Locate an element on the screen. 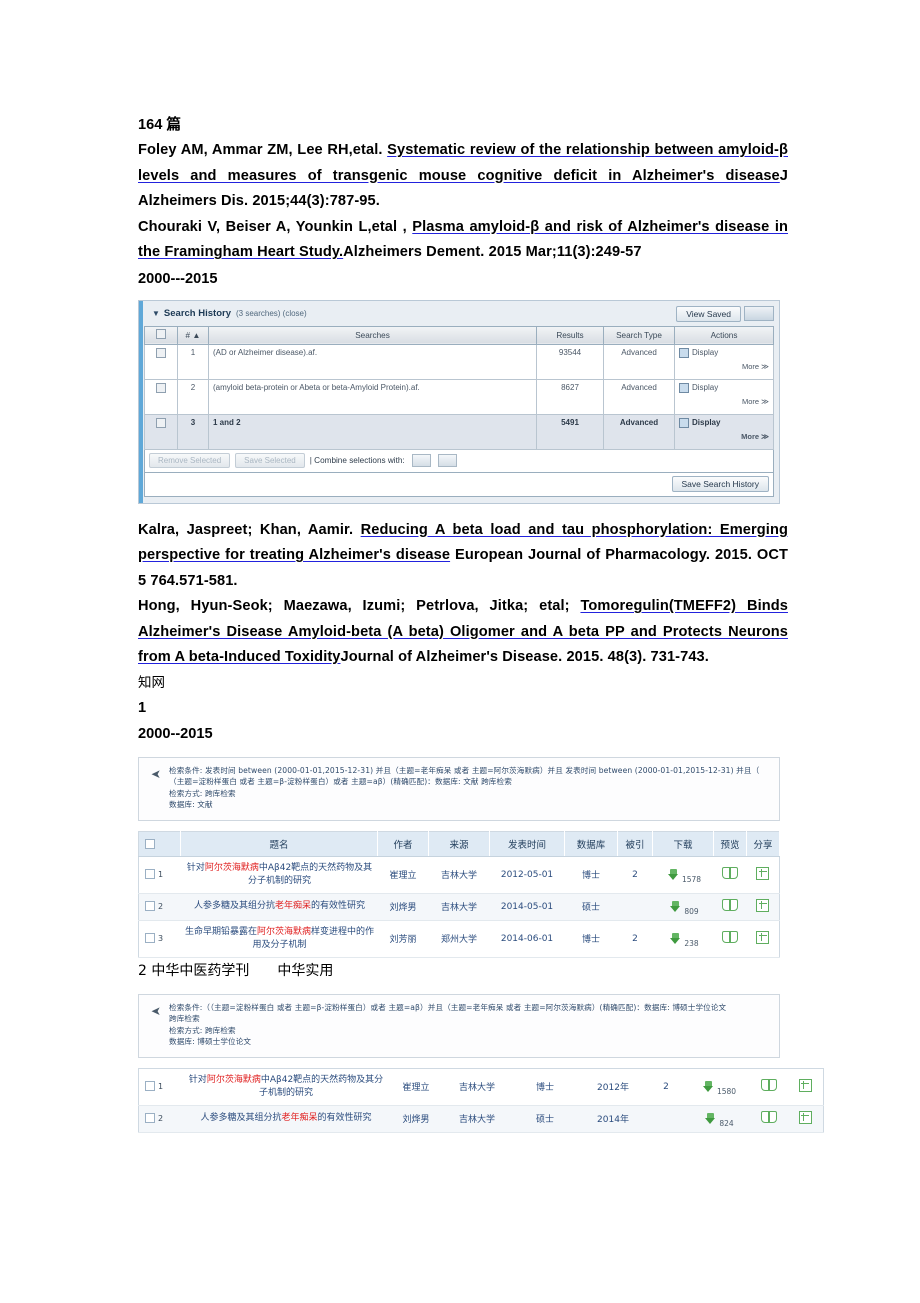  col-results: Results is located at coordinates (570, 335).